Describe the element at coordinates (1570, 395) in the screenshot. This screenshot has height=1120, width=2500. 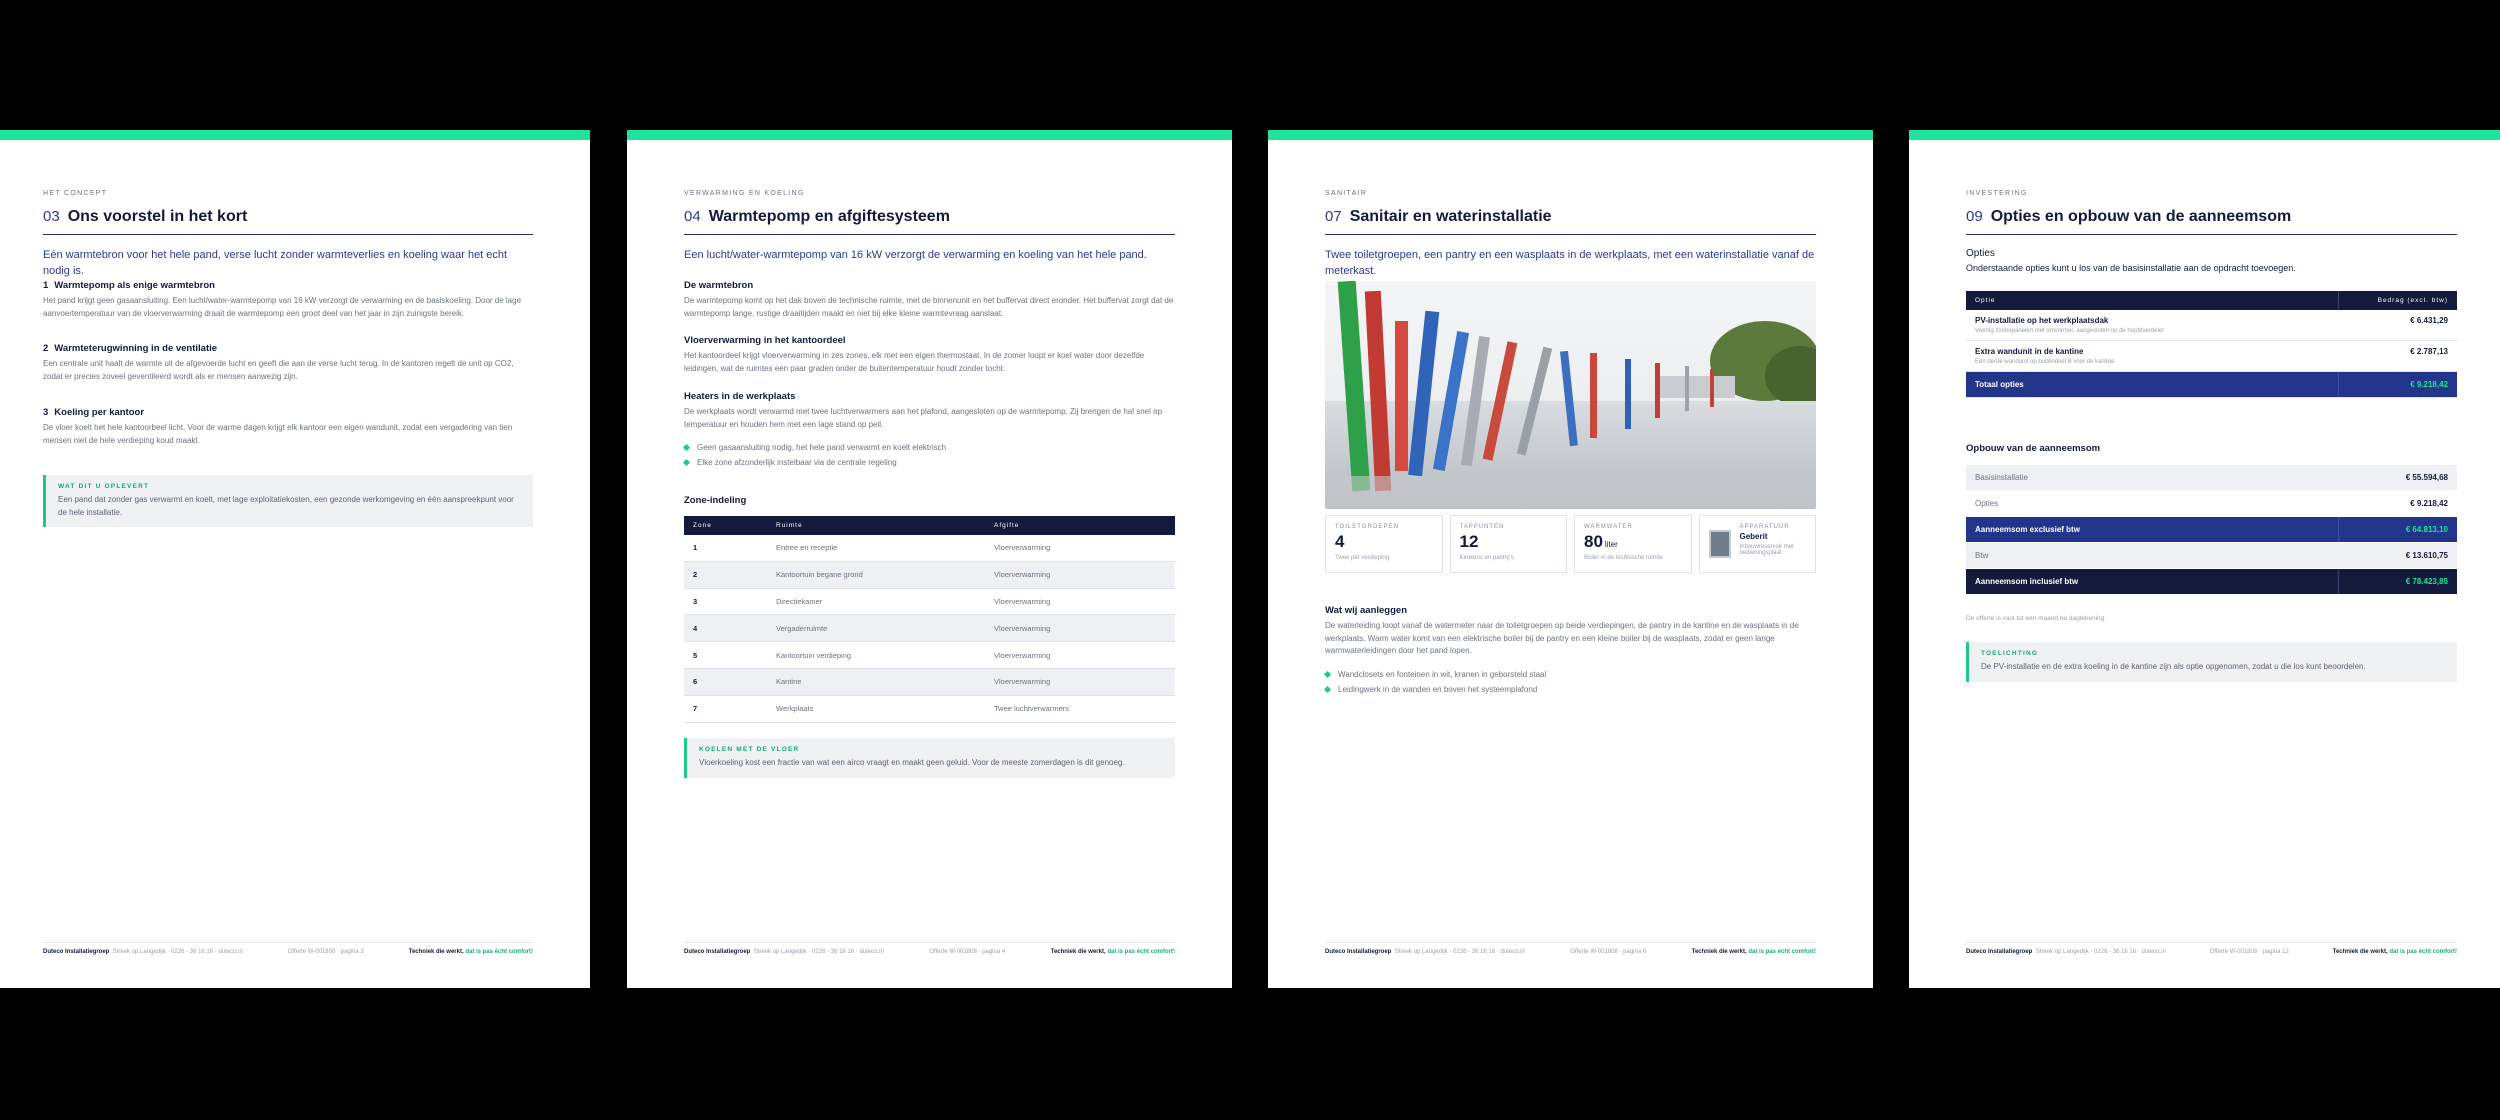
I see `photo-image` at that location.